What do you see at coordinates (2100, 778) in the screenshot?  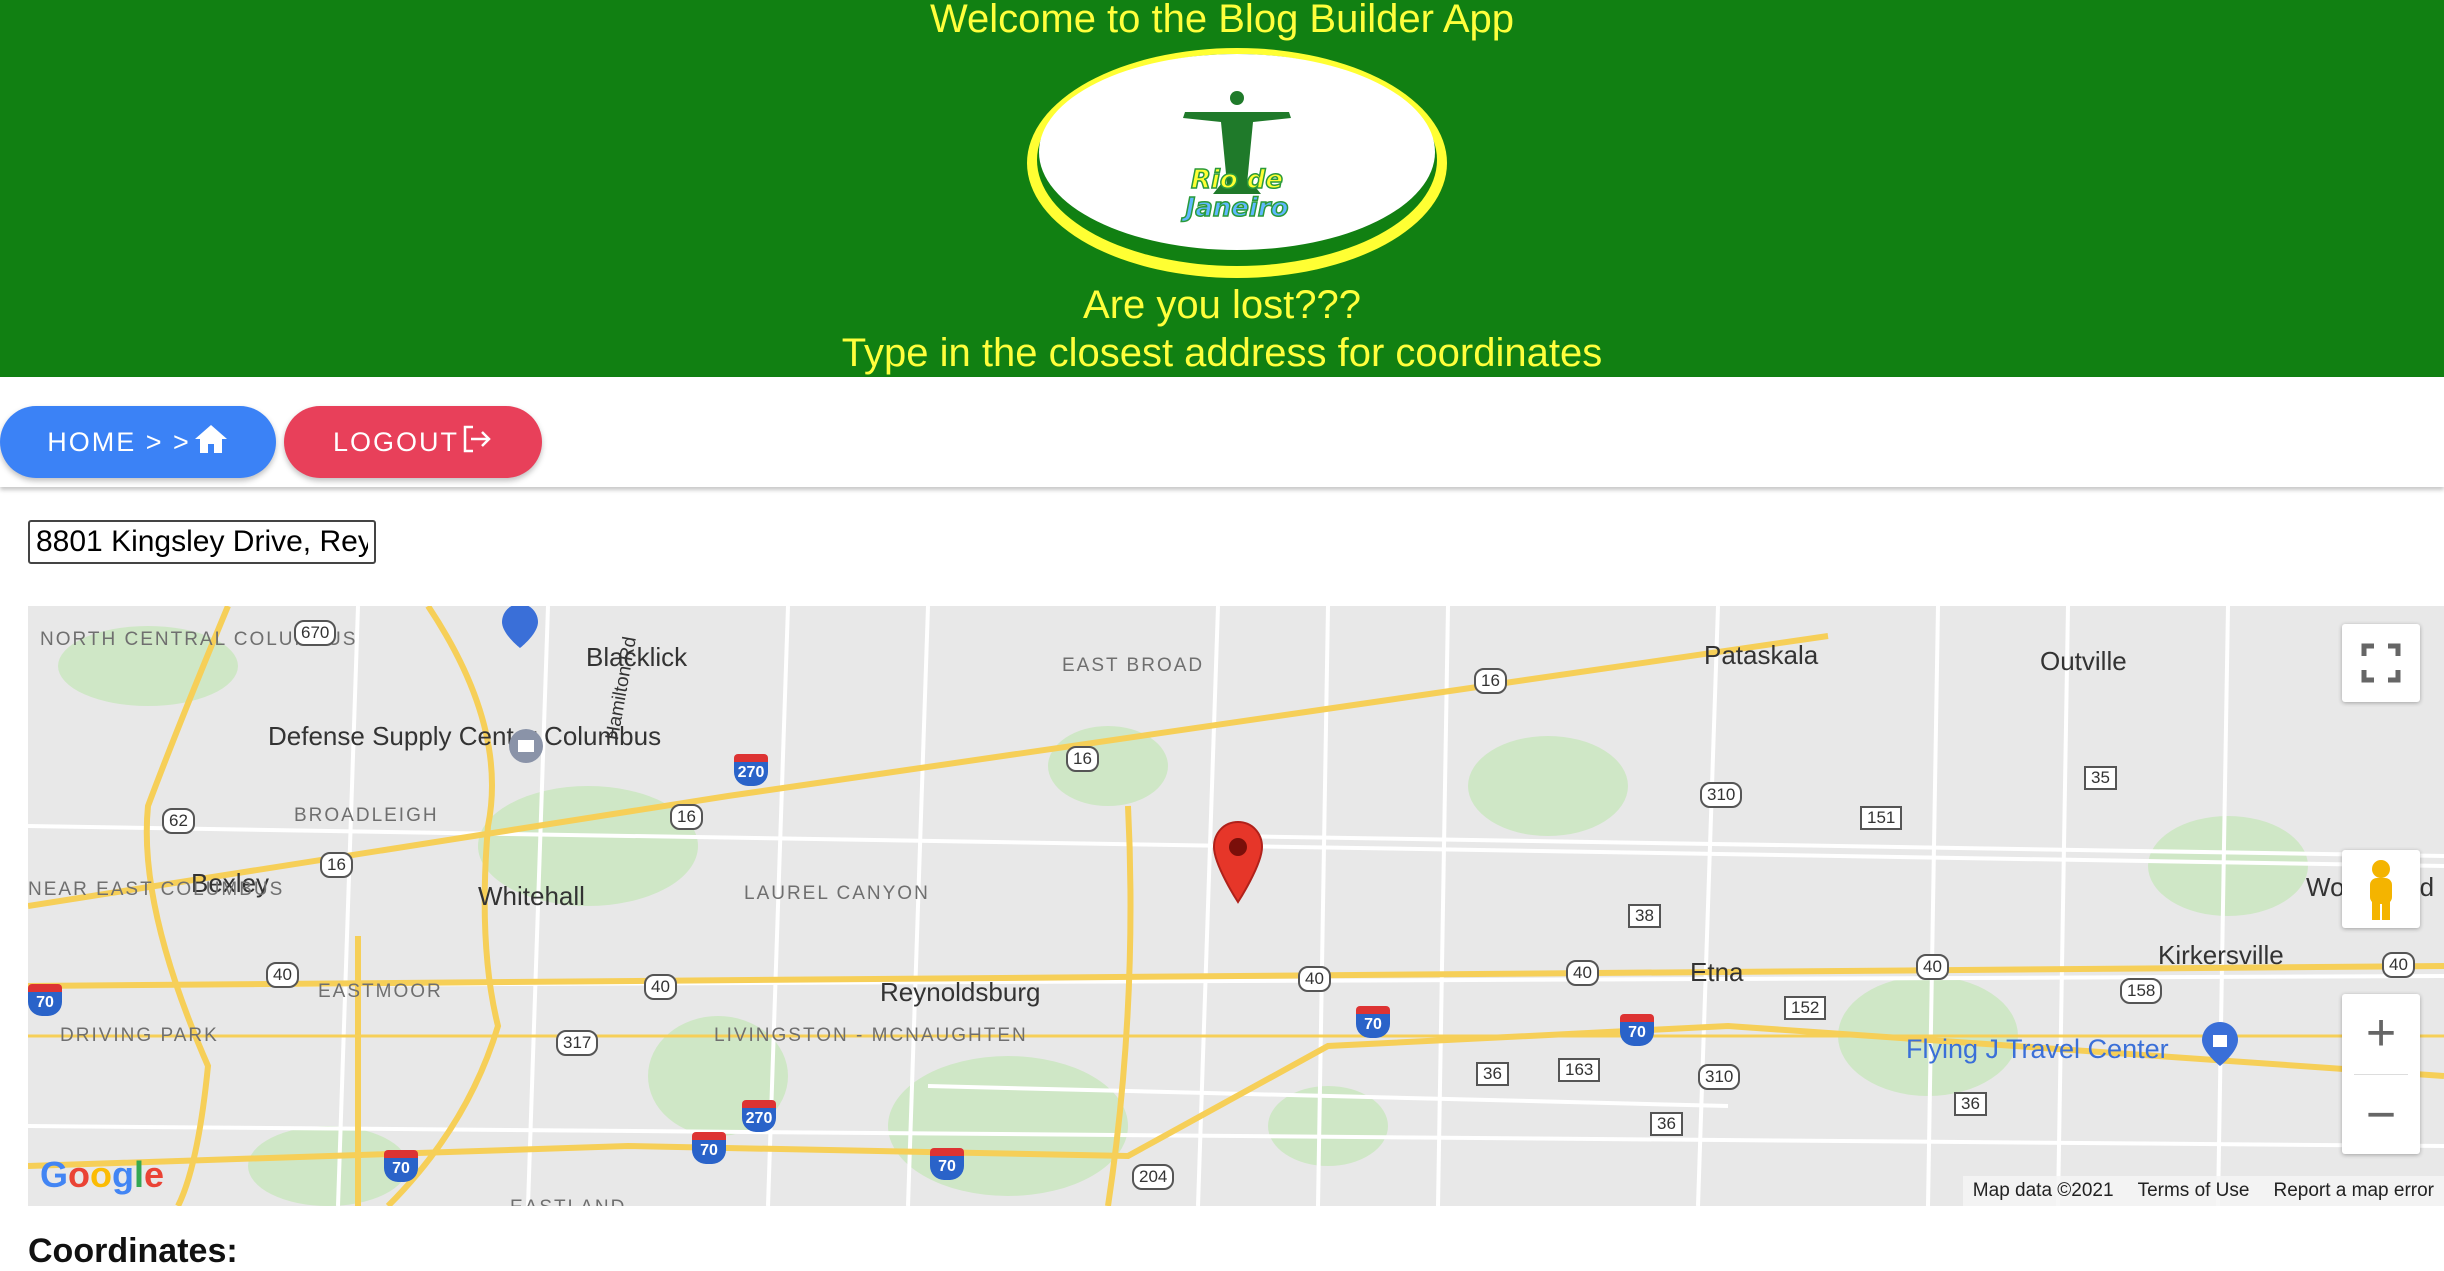 I see `route-shield: 35` at bounding box center [2100, 778].